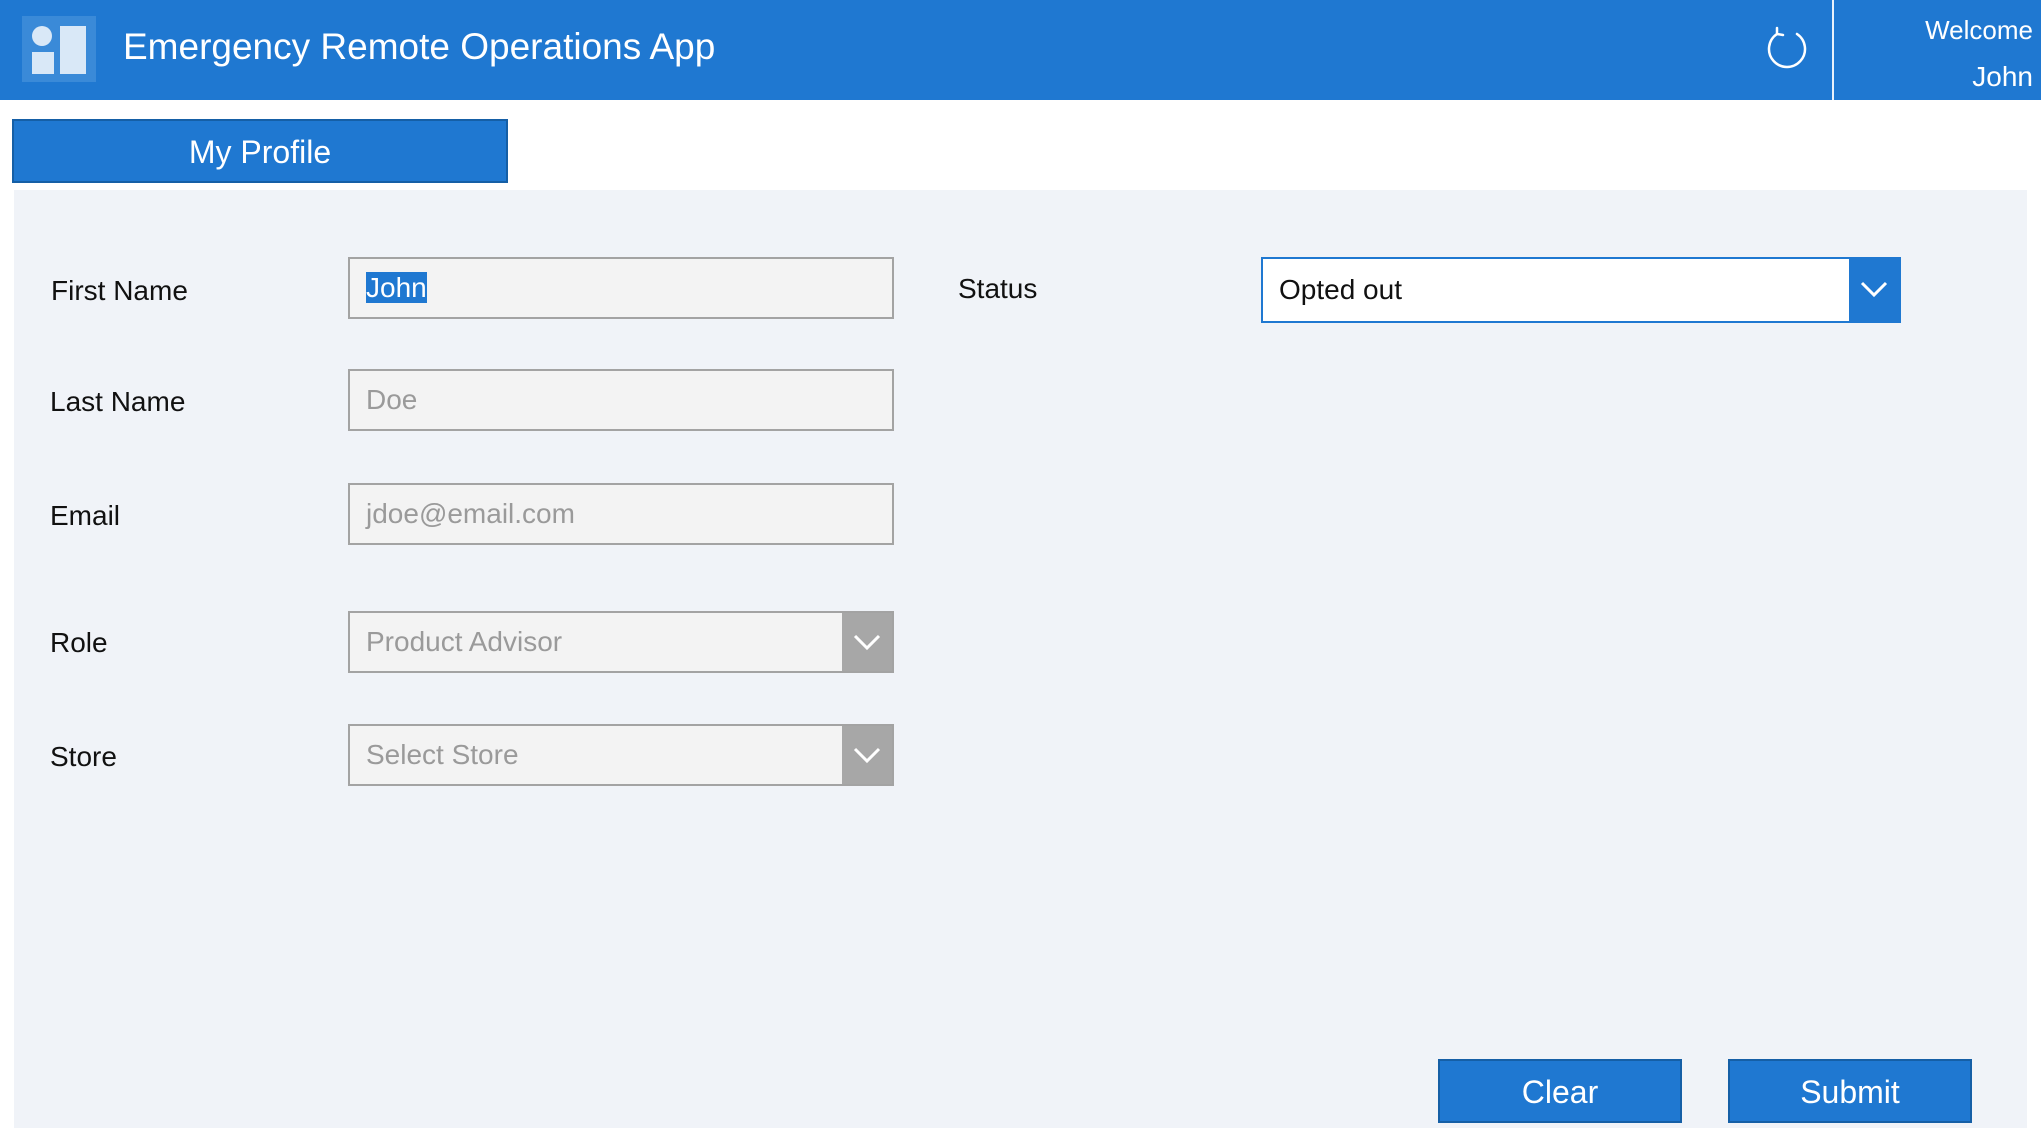 The height and width of the screenshot is (1147, 2041). I want to click on submit-button: Submit, so click(1850, 1091).